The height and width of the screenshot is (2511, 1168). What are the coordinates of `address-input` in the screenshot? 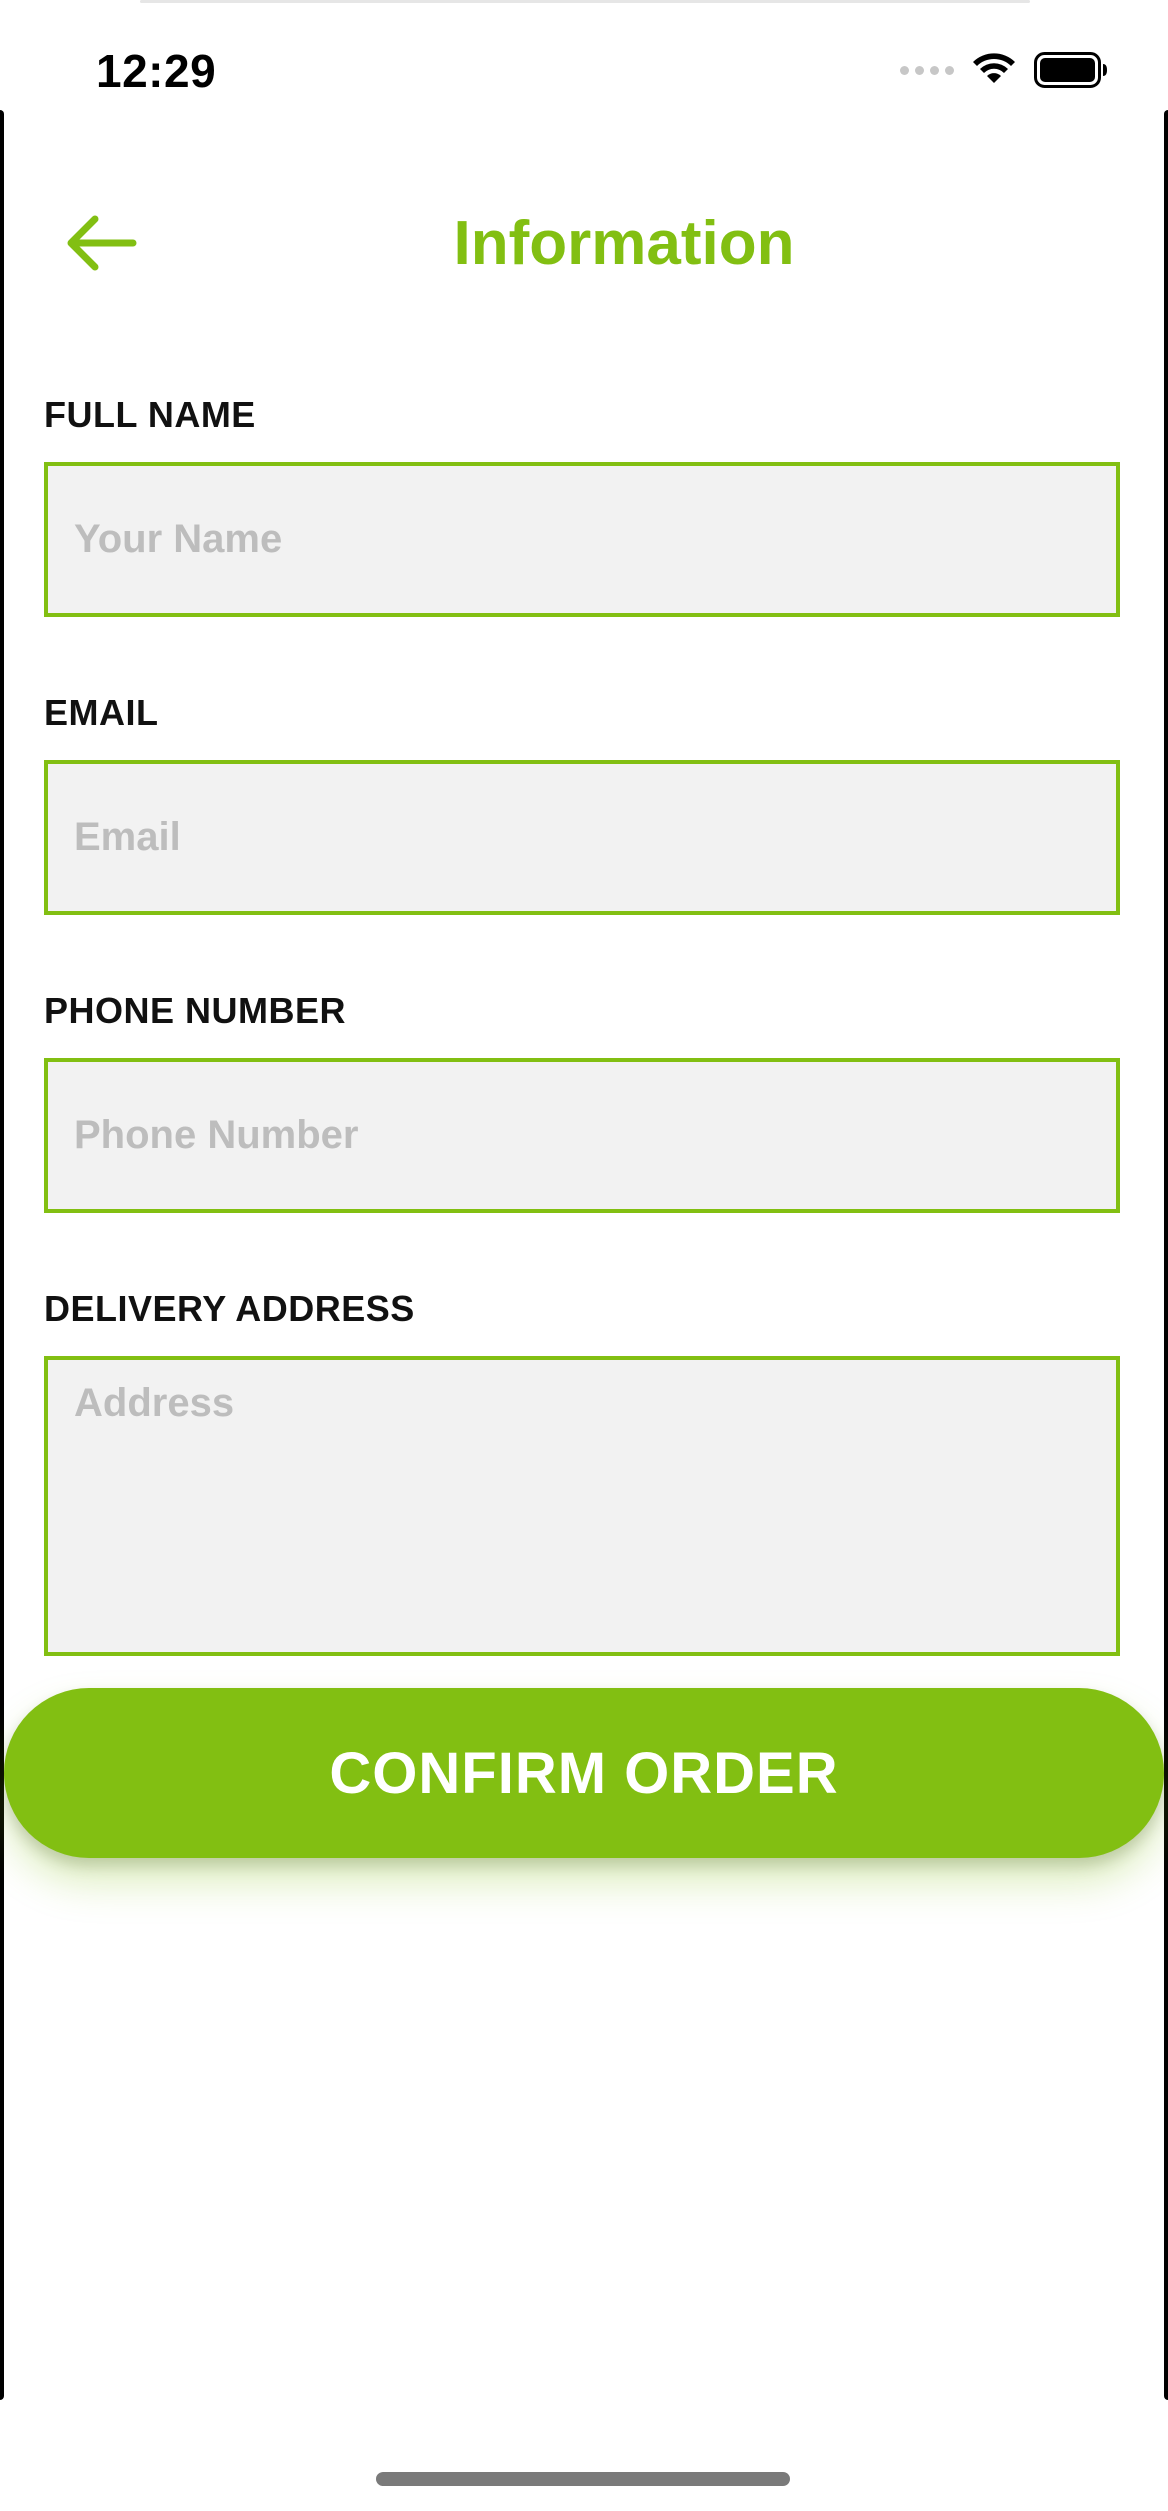 It's located at (582, 1506).